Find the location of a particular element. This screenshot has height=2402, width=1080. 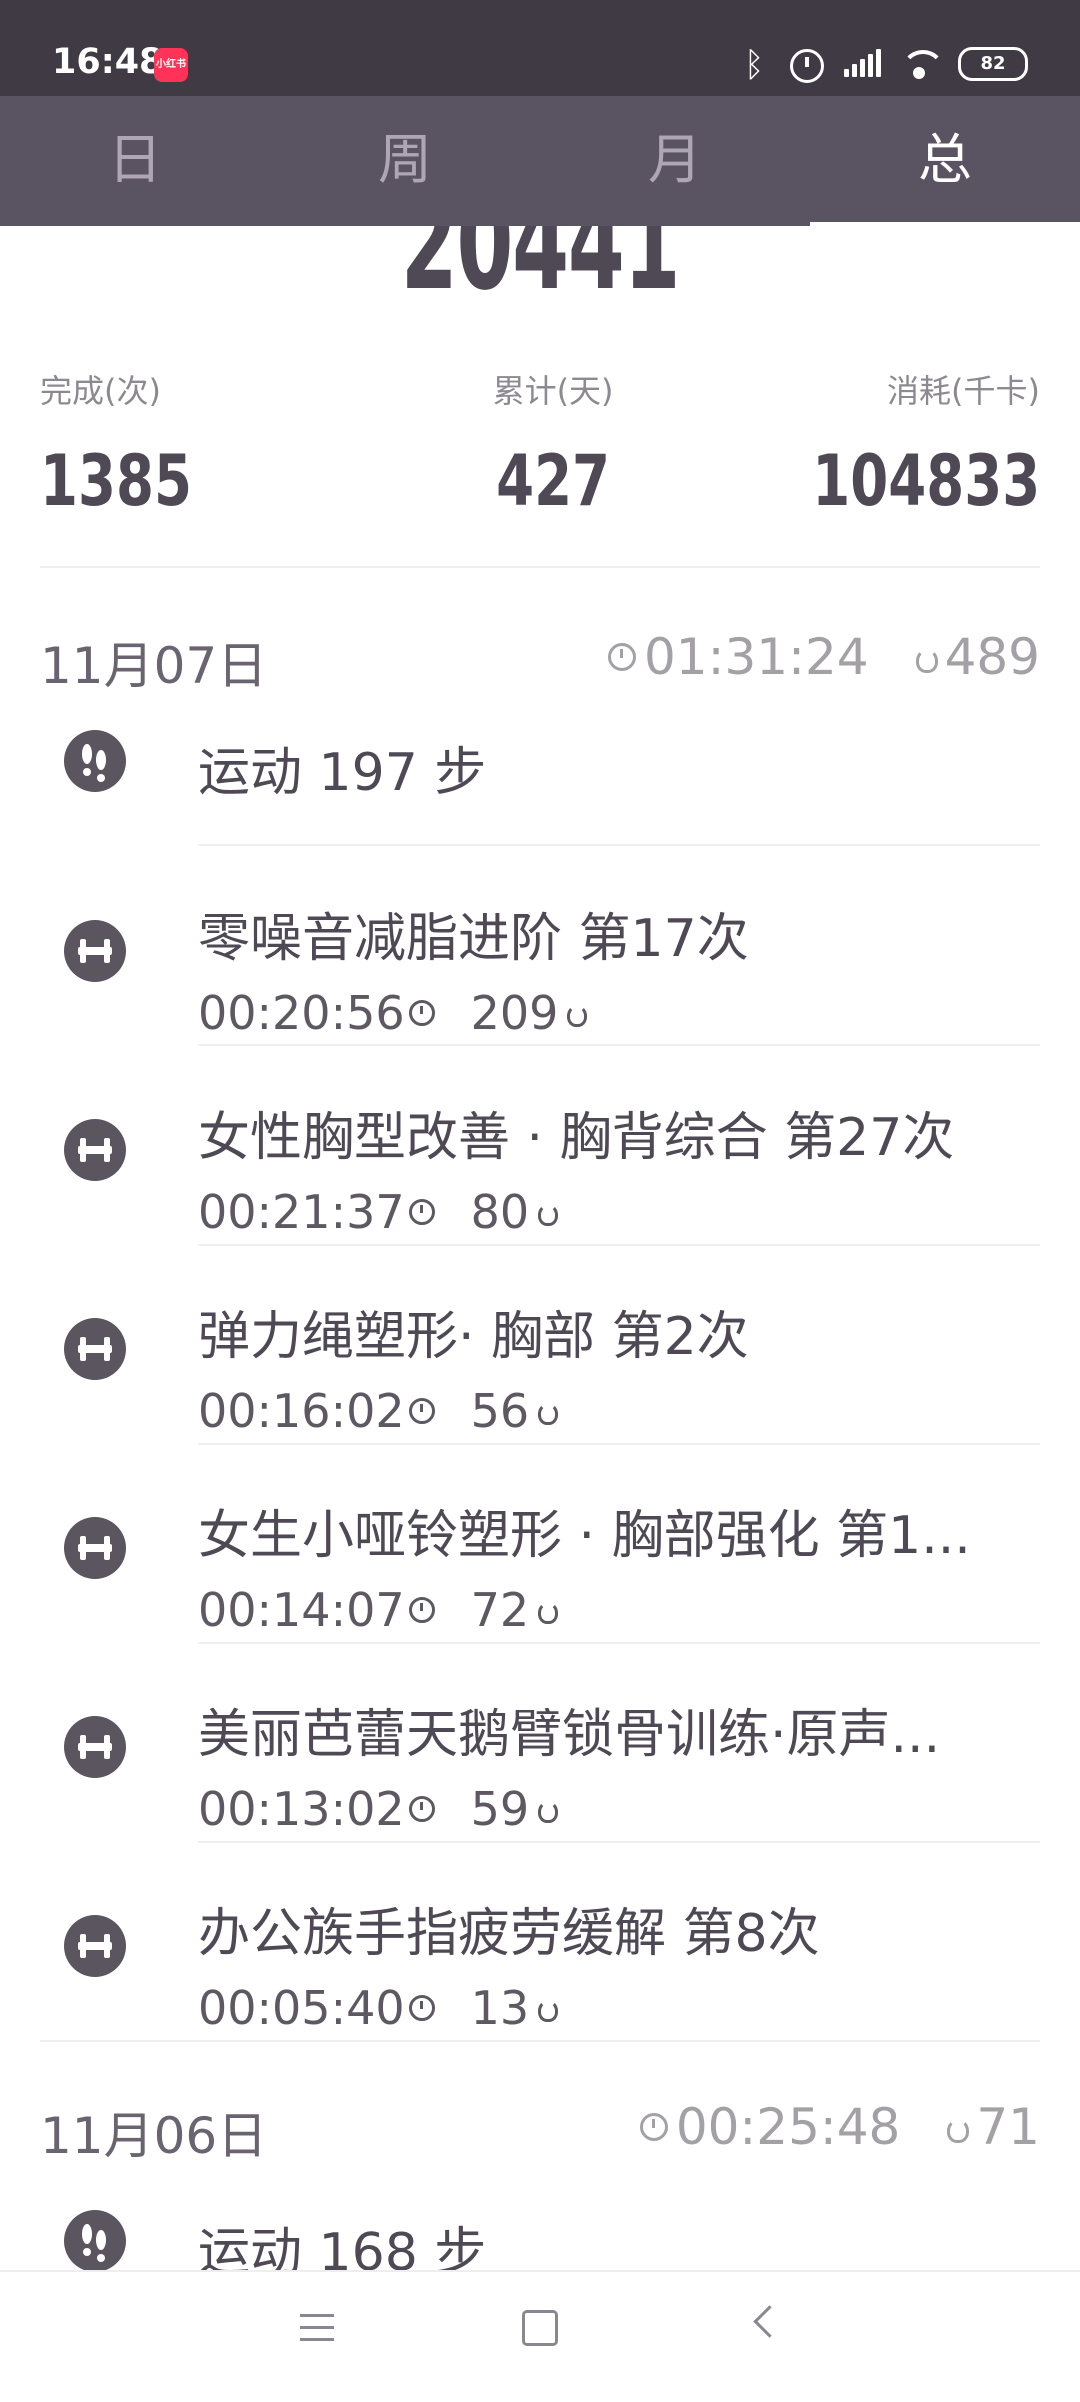

entry-title: 办公族手指疲劳缓解 第8次 is located at coordinates (509, 1934).